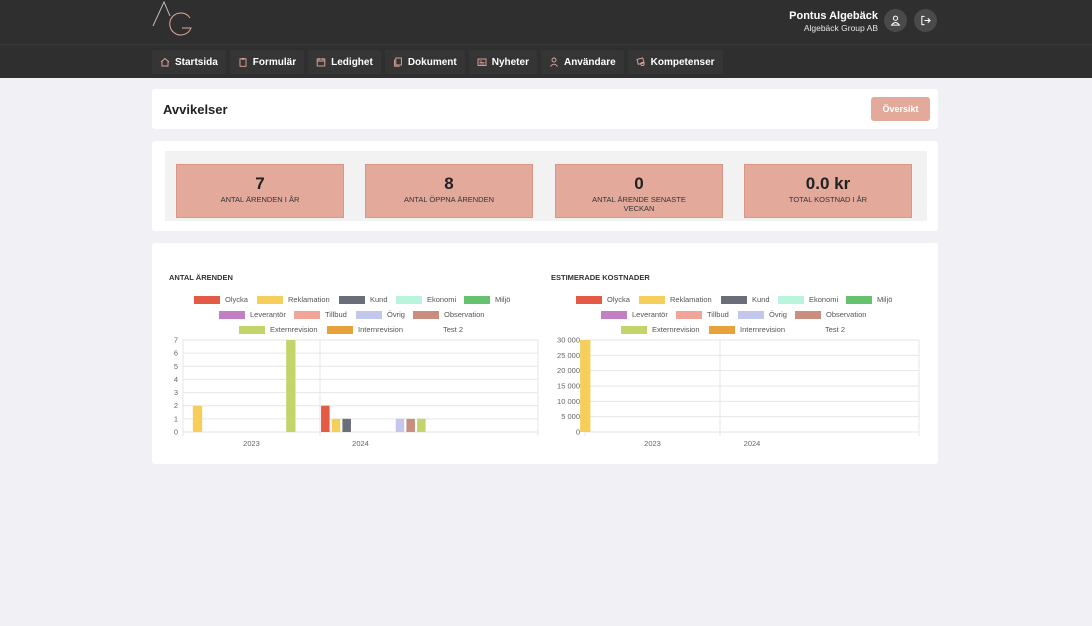 The width and height of the screenshot is (1092, 626). Describe the element at coordinates (833, 16) in the screenshot. I see `user-name: Pontus Algebäck` at that location.